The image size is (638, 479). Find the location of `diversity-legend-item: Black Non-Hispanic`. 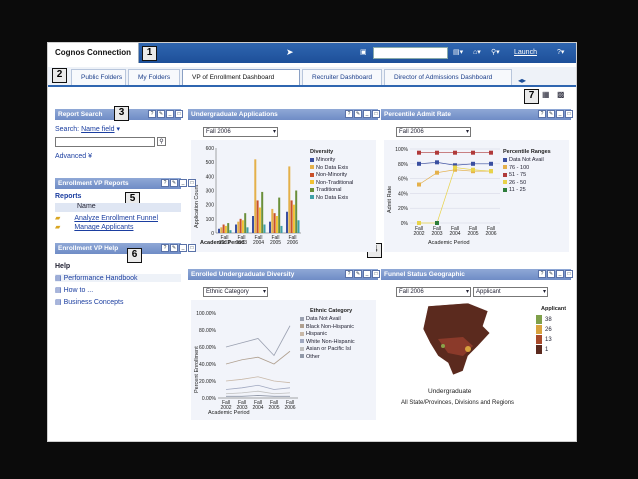

diversity-legend-item: Black Non-Hispanic is located at coordinates (327, 328).